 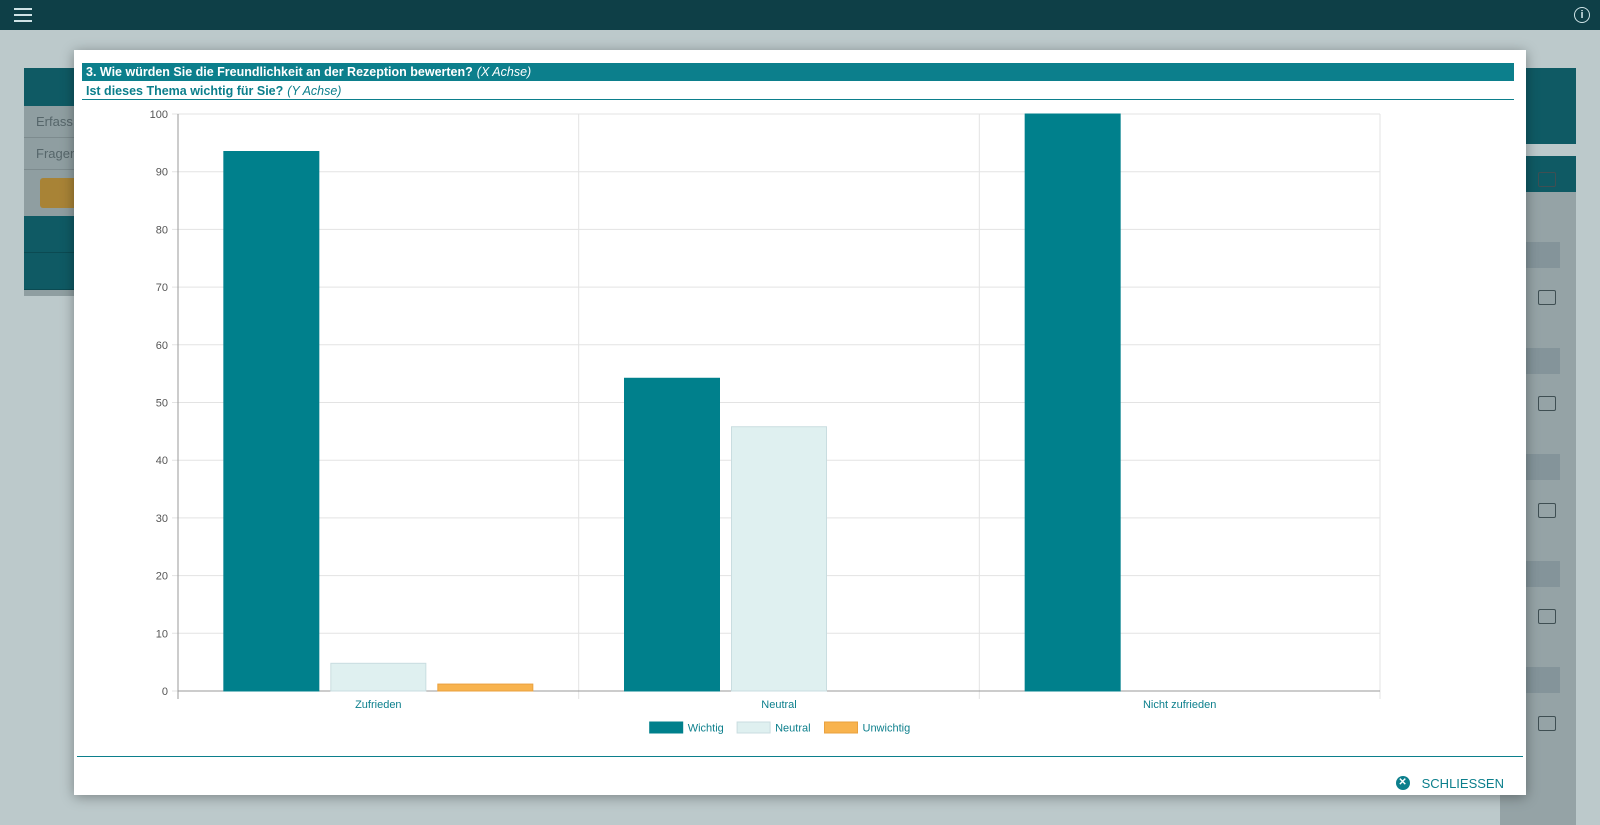 What do you see at coordinates (162, 230) in the screenshot?
I see `y-tick-label: 80` at bounding box center [162, 230].